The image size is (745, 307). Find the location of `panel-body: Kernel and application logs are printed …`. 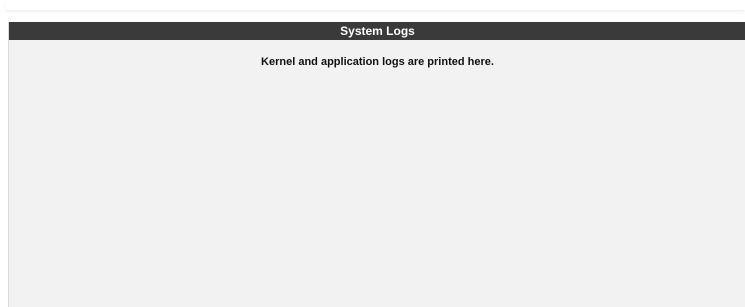

panel-body: Kernel and application logs are printed … is located at coordinates (377, 54).